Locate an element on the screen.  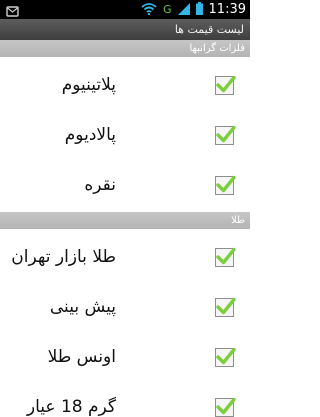
checkbox-forecast is located at coordinates (225, 307).